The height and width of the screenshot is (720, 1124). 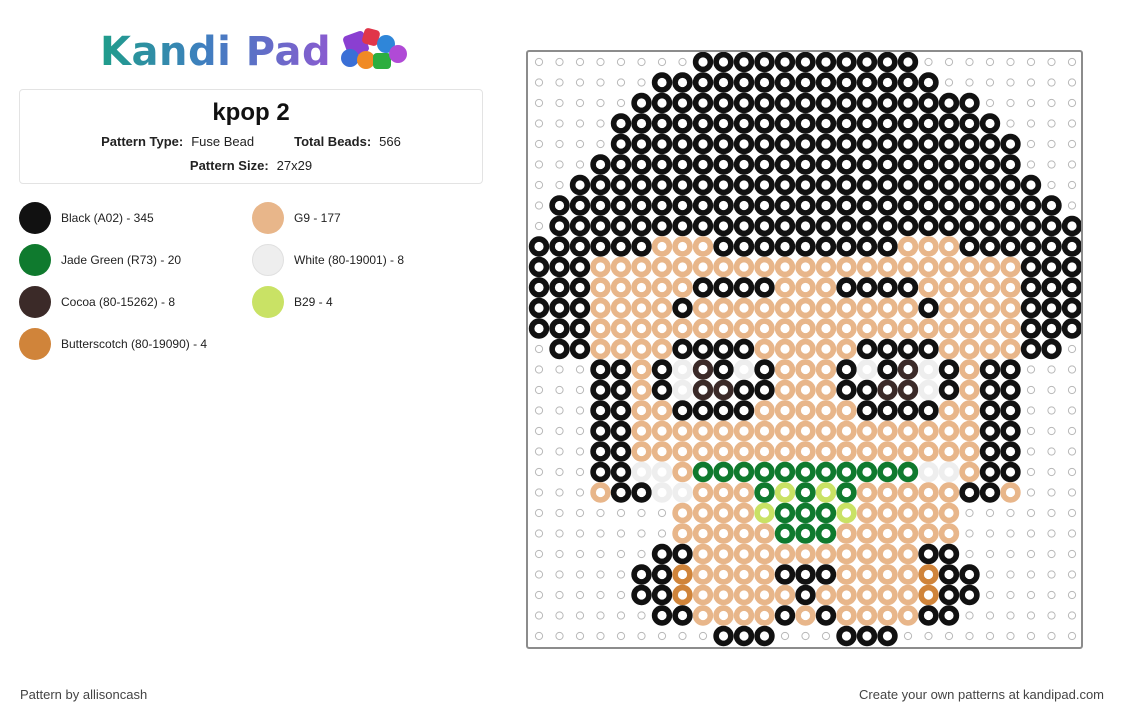 I want to click on color-swatch, so click(x=35, y=302).